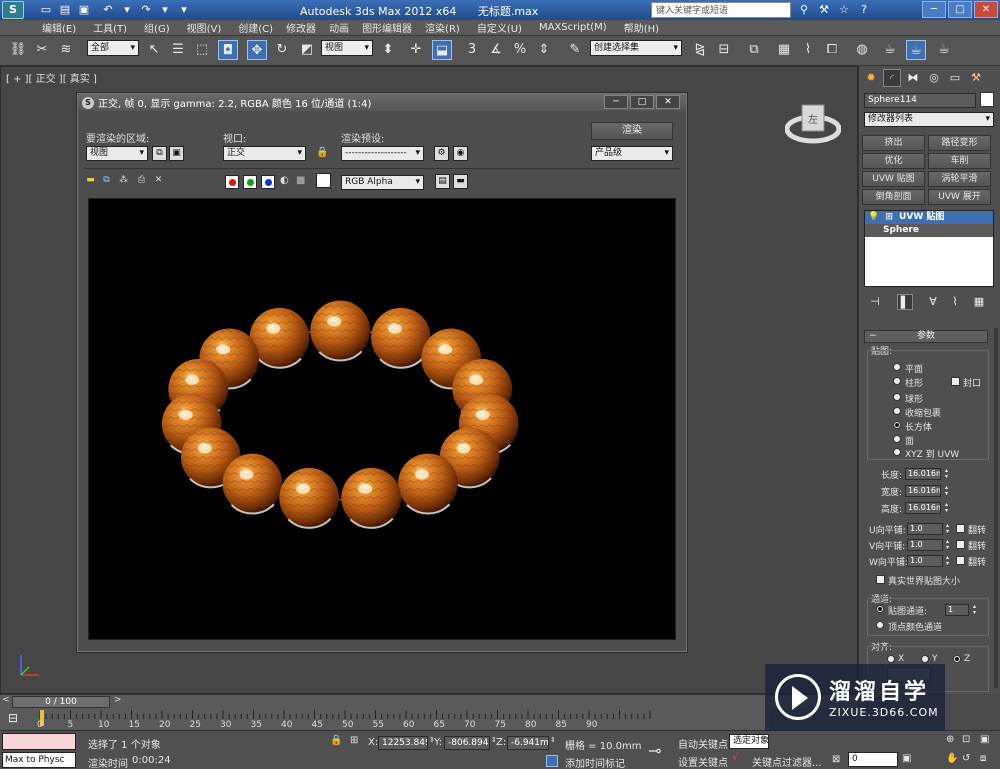  I want to click on render-production-icon: ☕, so click(944, 50).